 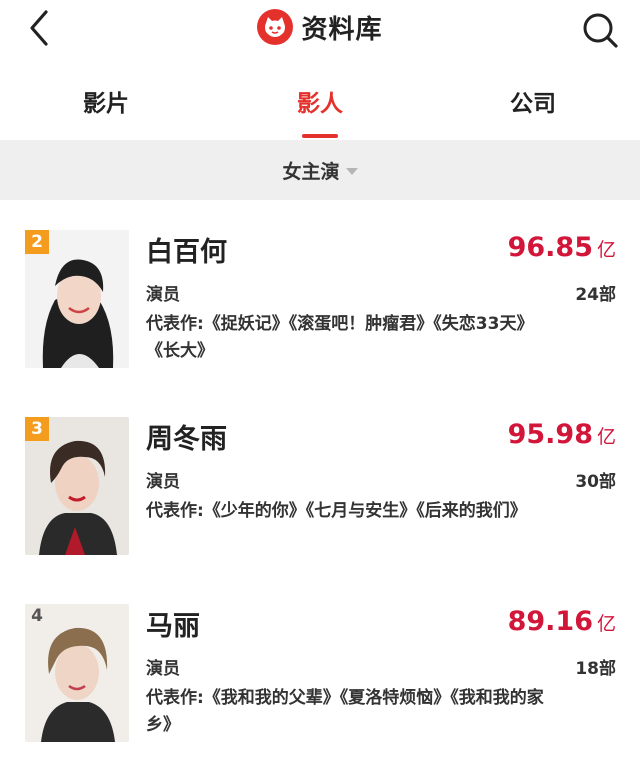 I want to click on representative-works: 代表作:《少年的你》《七月与安生》《后来的我们》, so click(x=336, y=511).